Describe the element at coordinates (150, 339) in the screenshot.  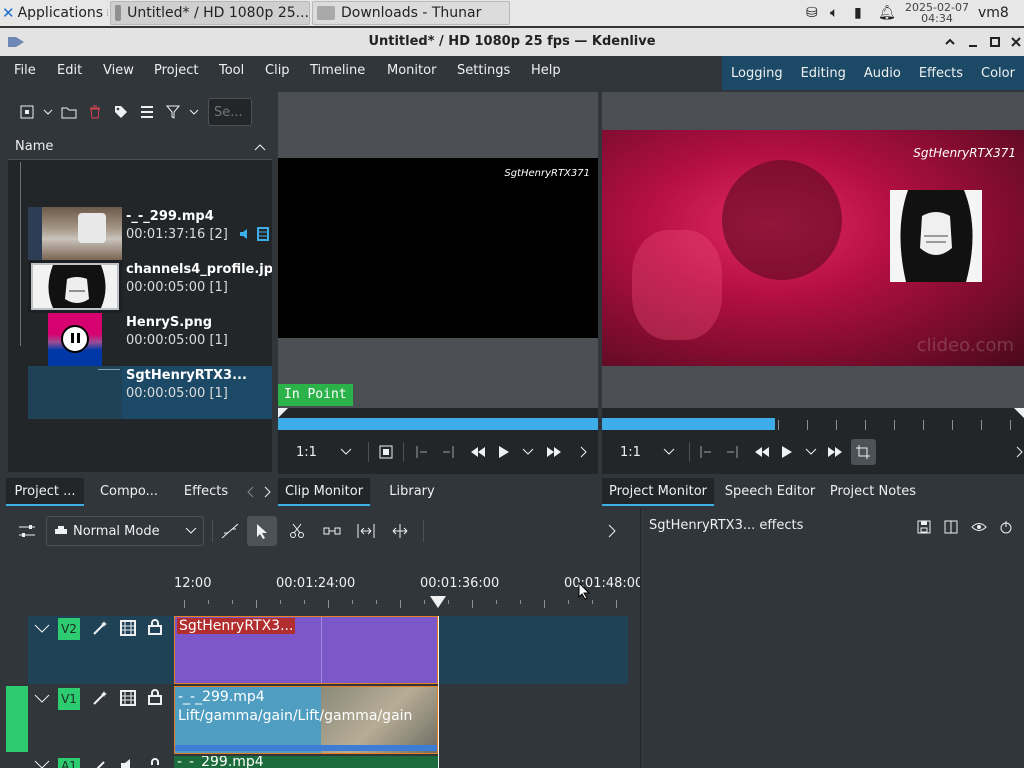
I see `bin-item-image: HenryS.png 00:00:05:00 [1]` at that location.